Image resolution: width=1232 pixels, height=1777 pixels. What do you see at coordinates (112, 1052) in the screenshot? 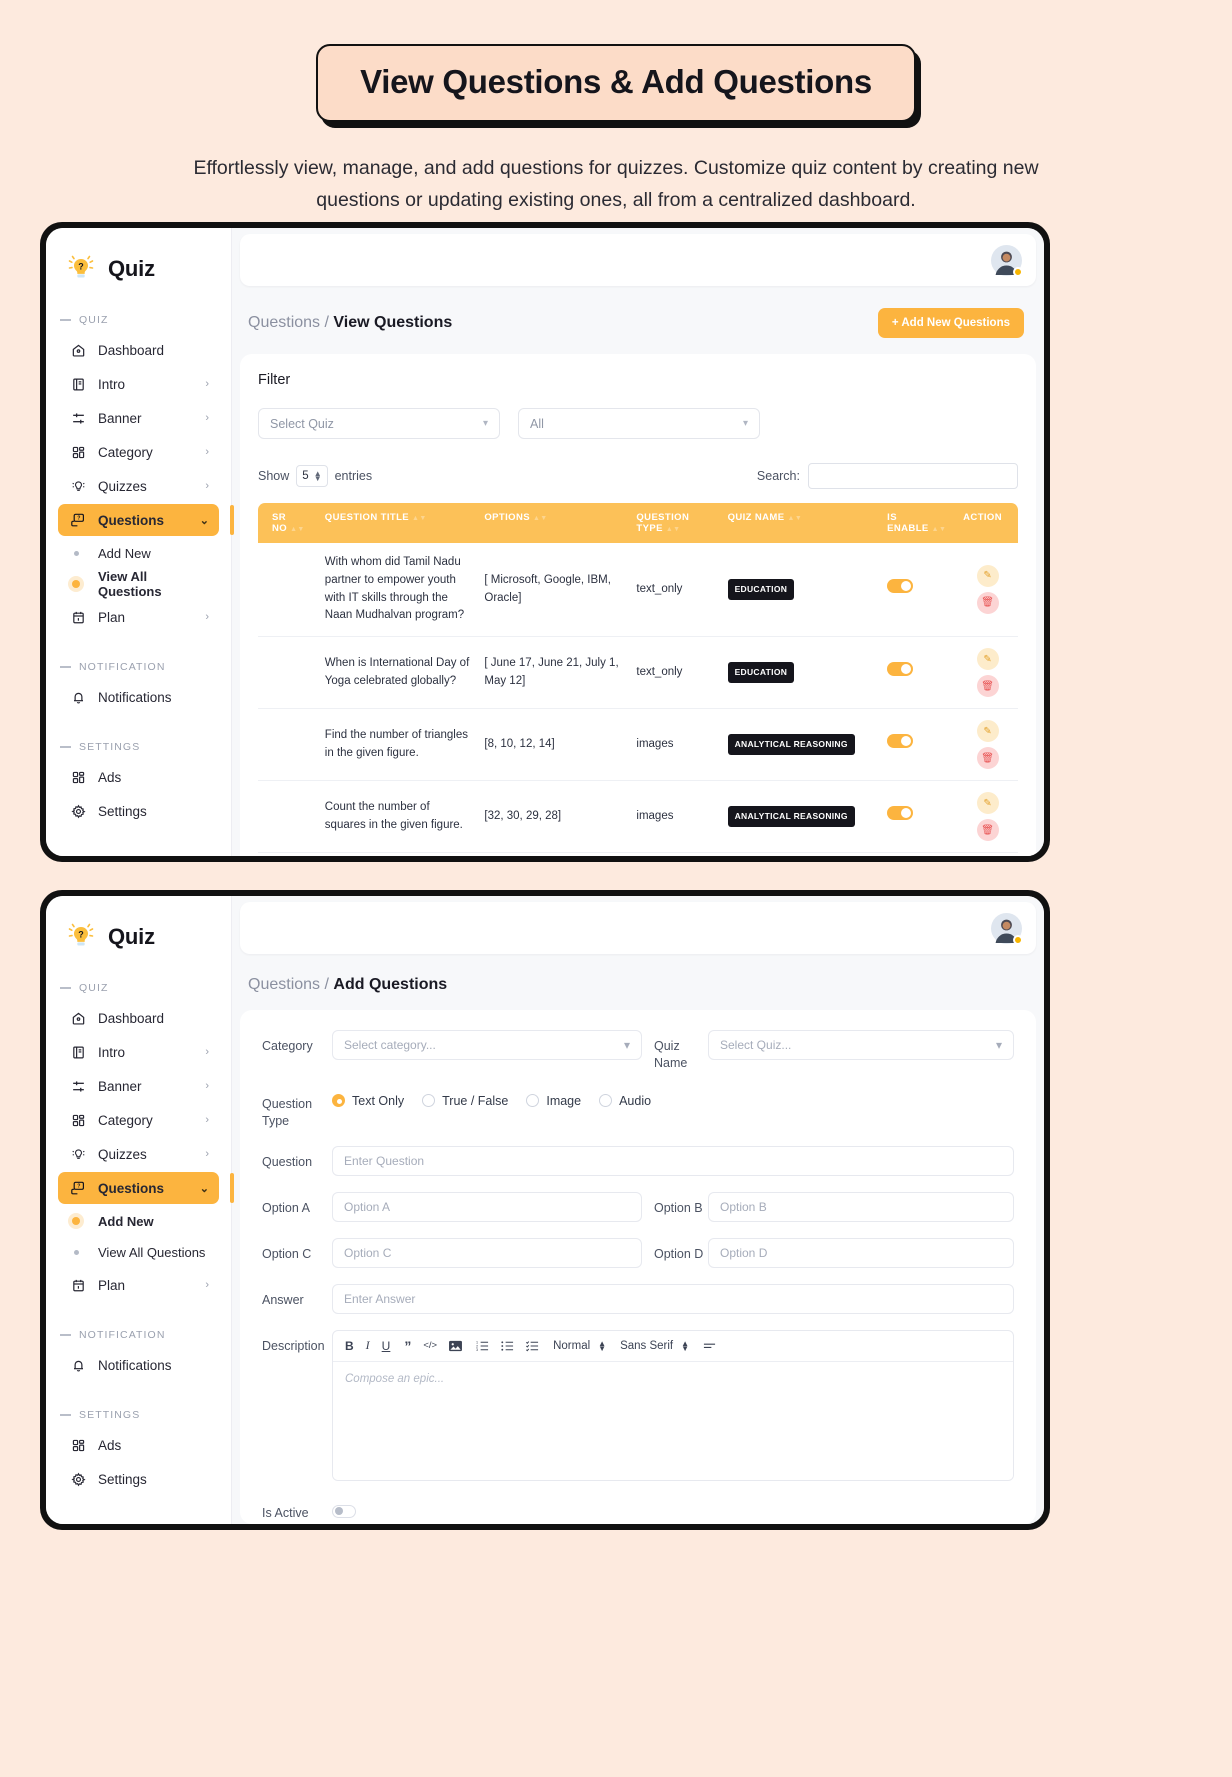
I see `sidebar-item-label: Intro` at bounding box center [112, 1052].